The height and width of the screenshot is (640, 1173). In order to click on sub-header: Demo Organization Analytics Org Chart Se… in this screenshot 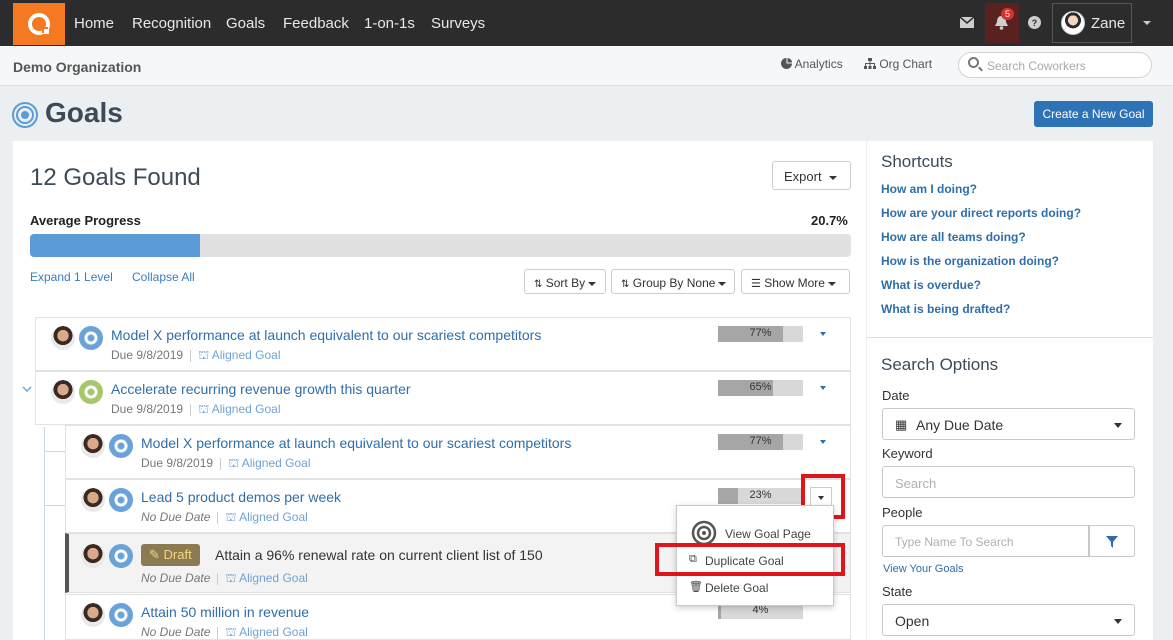, I will do `click(586, 66)`.